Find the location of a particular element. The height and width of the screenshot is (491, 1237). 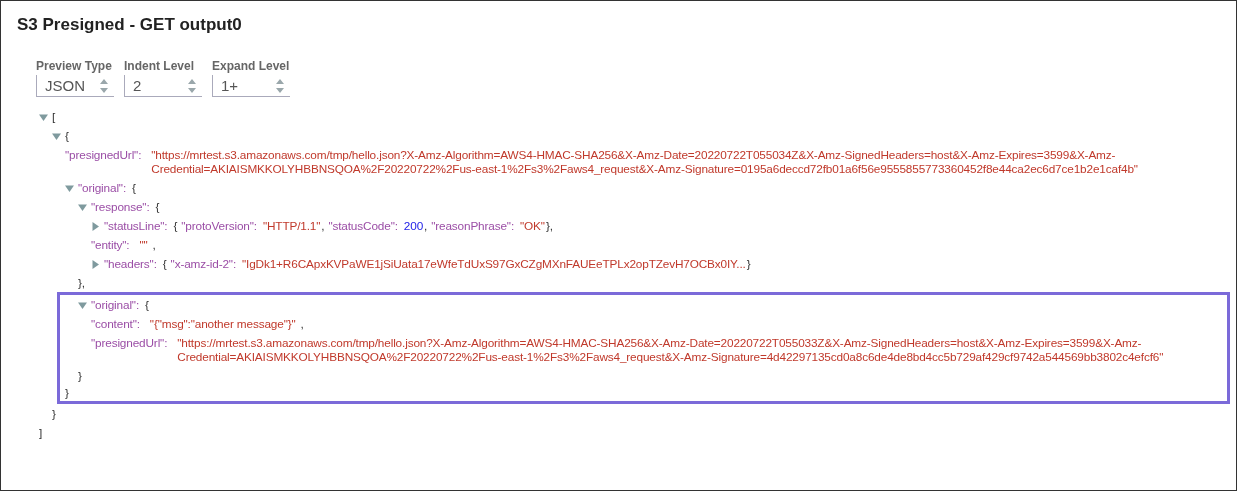

json-value: "https://mrtest.s3.amazonaws.com/tmp/hello.json?X-Amz-Algorithm=AWS4-HMAC-SHA256&X-Amz-Date=20220722T055034Z&X-Amz-SignedHeaders=host&X-Amz-Expires=3599&X-Amz-Credential=AKIAISMKKOLYHBBNSQOA%2F20220722%2Fus-east-1%2Fs3%2Faws4_request&X-Amz-Signature=0195a6deccd72fb01a6f56e9555855773360452f8e44ca2ec6d7ce1b2e1caf4b" is located at coordinates (645, 161).